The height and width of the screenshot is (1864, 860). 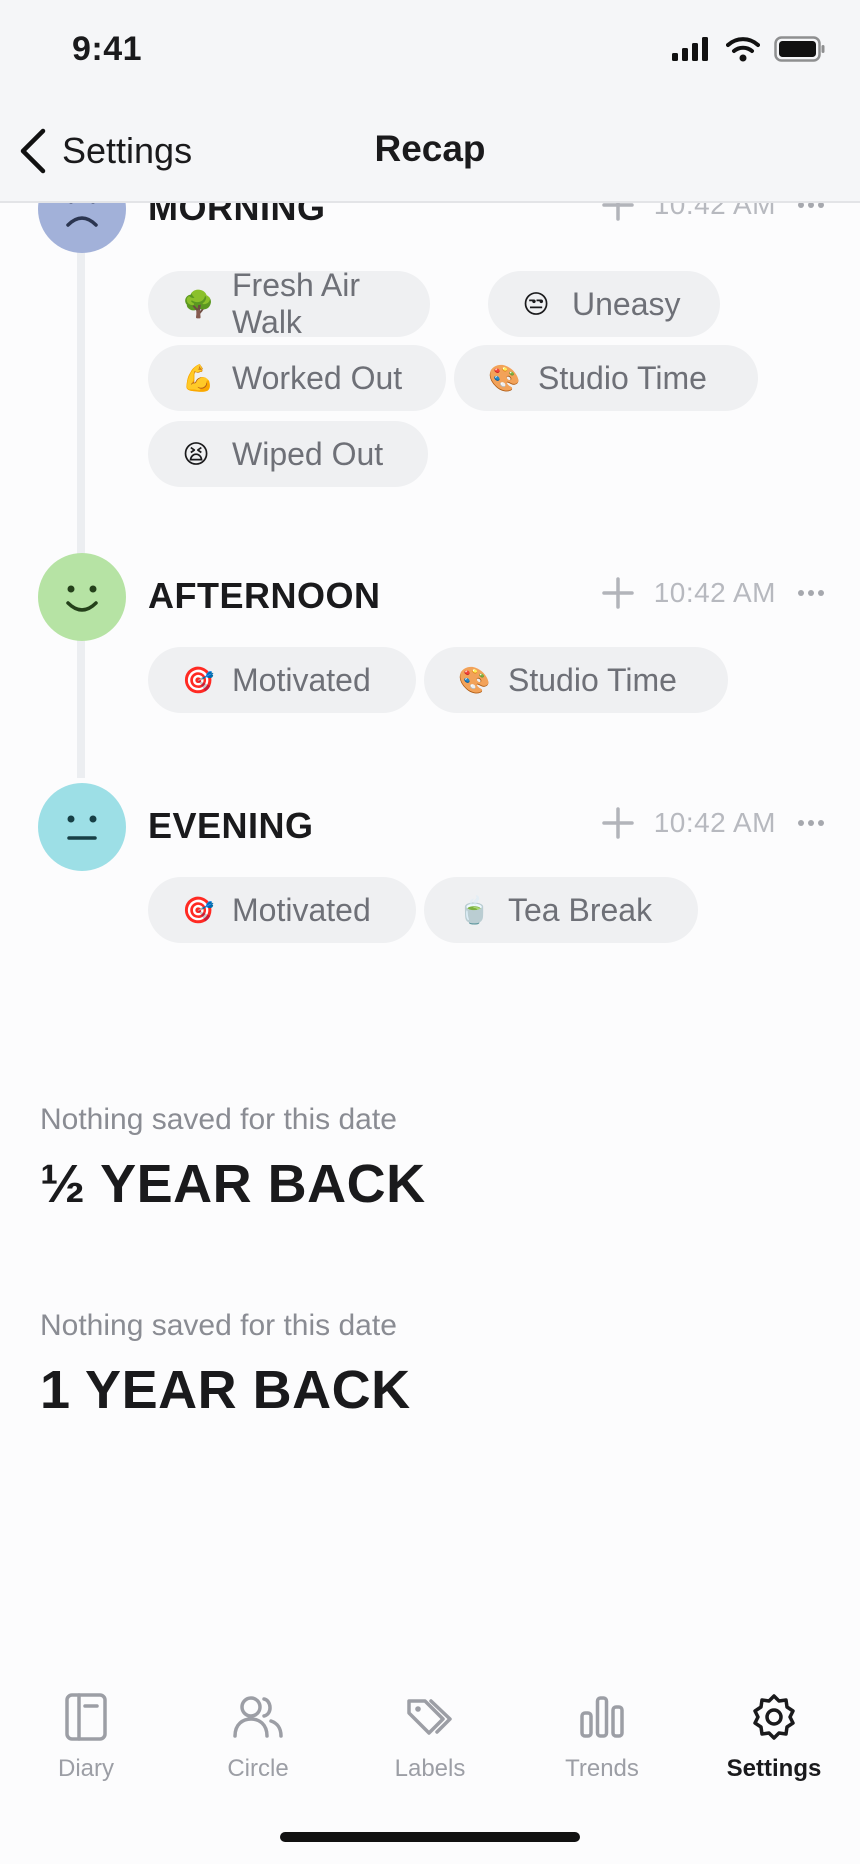 What do you see at coordinates (774, 1717) in the screenshot?
I see `gear-icon` at bounding box center [774, 1717].